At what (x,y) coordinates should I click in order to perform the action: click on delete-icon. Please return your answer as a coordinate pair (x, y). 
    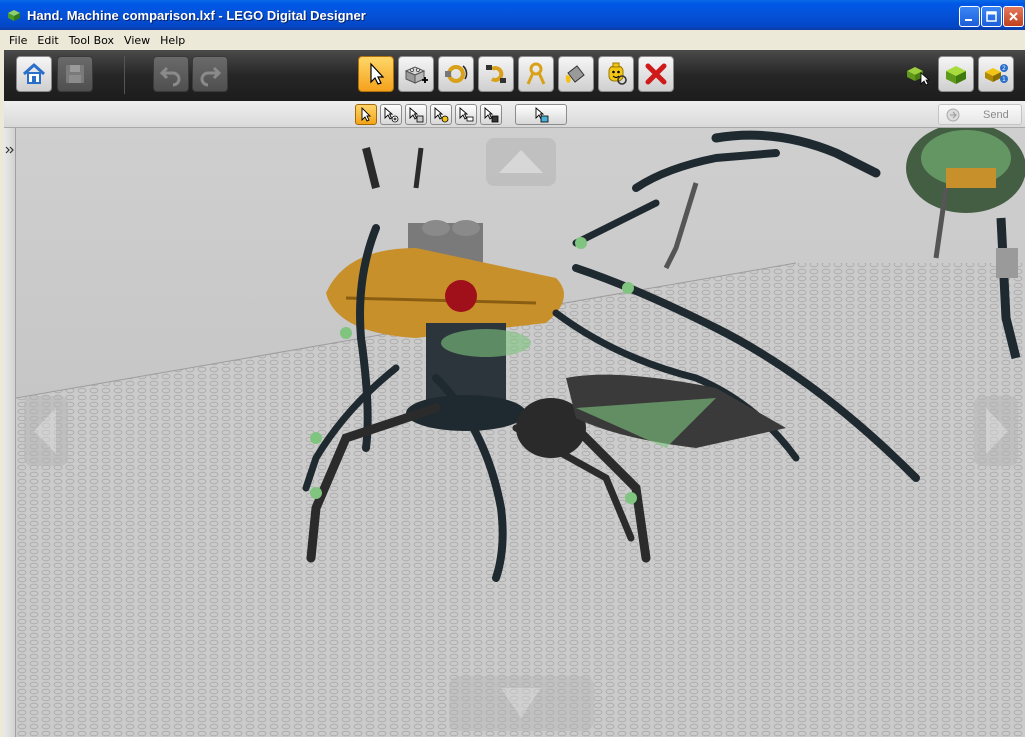
    Looking at the image, I should click on (656, 74).